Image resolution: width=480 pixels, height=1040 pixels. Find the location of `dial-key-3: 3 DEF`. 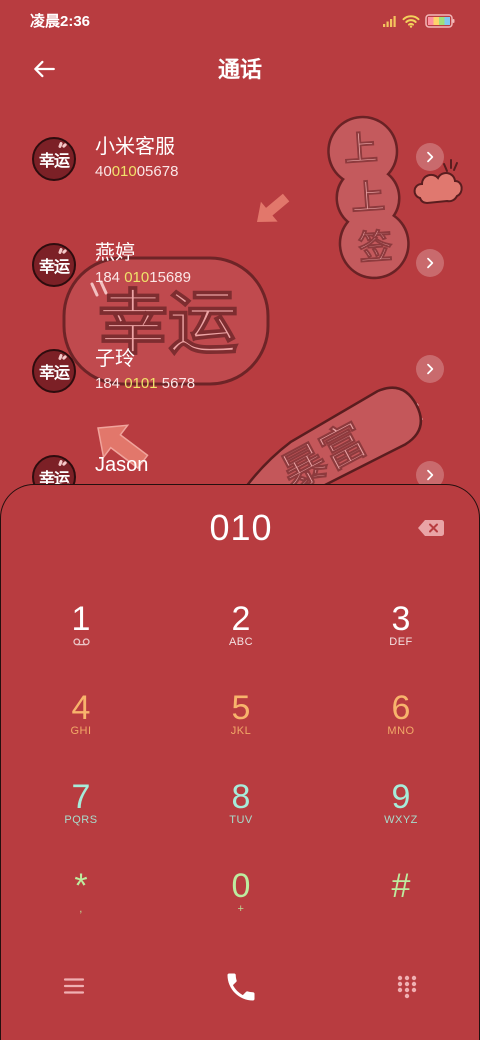

dial-key-3: 3 DEF is located at coordinates (400, 625).